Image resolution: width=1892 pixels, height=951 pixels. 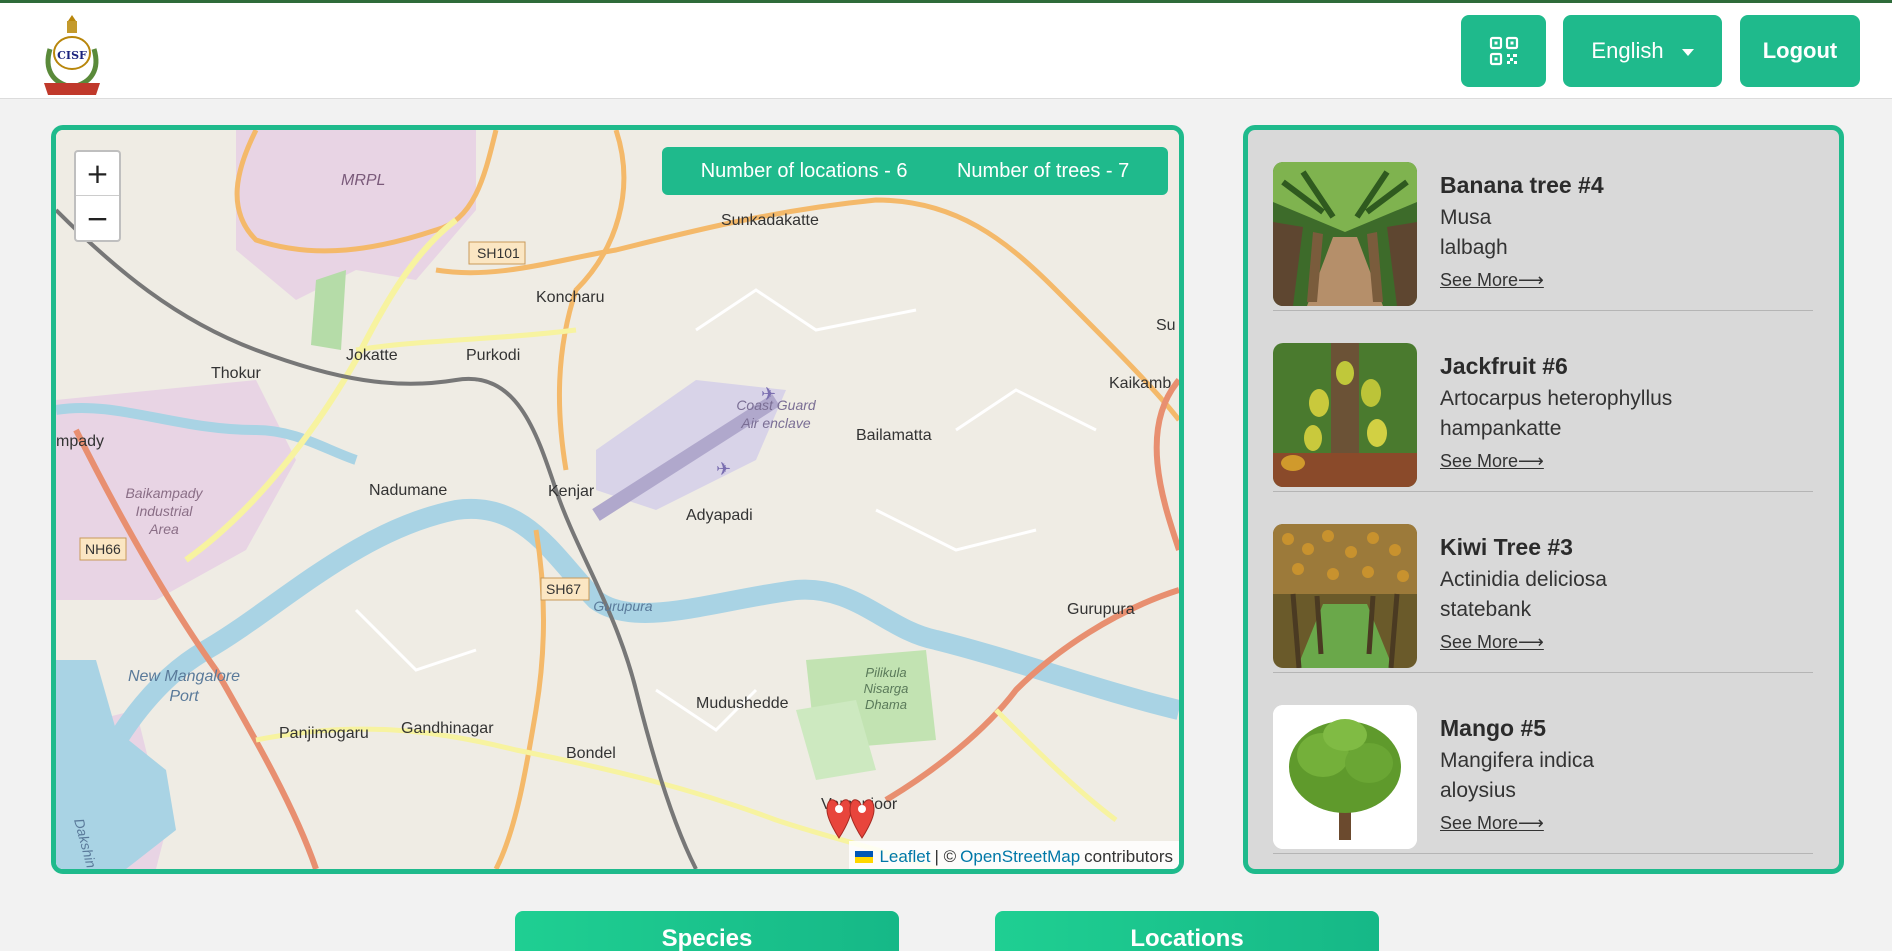 What do you see at coordinates (184, 676) in the screenshot?
I see `map-label-new-mangalore-1: New Mangalore` at bounding box center [184, 676].